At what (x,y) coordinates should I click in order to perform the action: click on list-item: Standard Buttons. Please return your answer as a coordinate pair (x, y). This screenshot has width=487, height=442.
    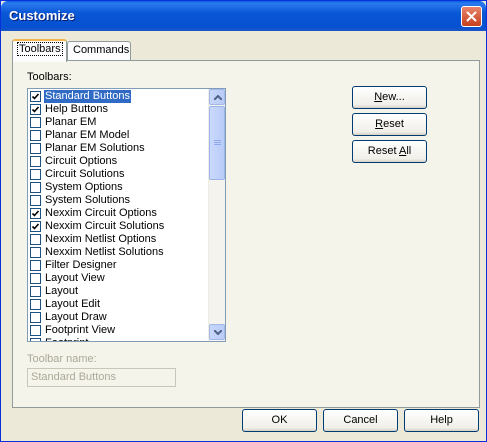
    Looking at the image, I should click on (118, 96).